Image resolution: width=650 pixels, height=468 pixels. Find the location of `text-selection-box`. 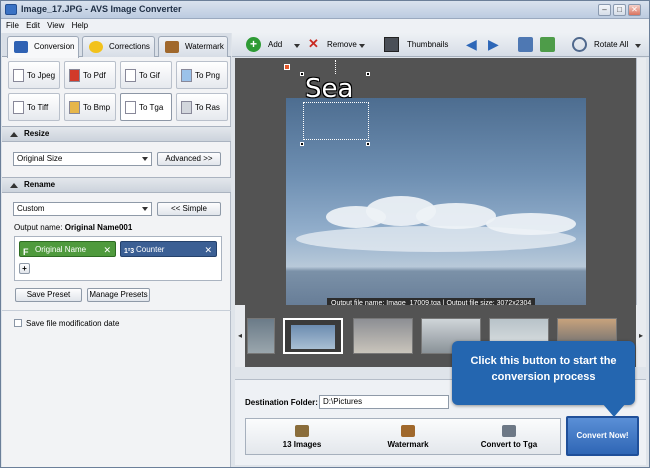

text-selection-box is located at coordinates (336, 121).